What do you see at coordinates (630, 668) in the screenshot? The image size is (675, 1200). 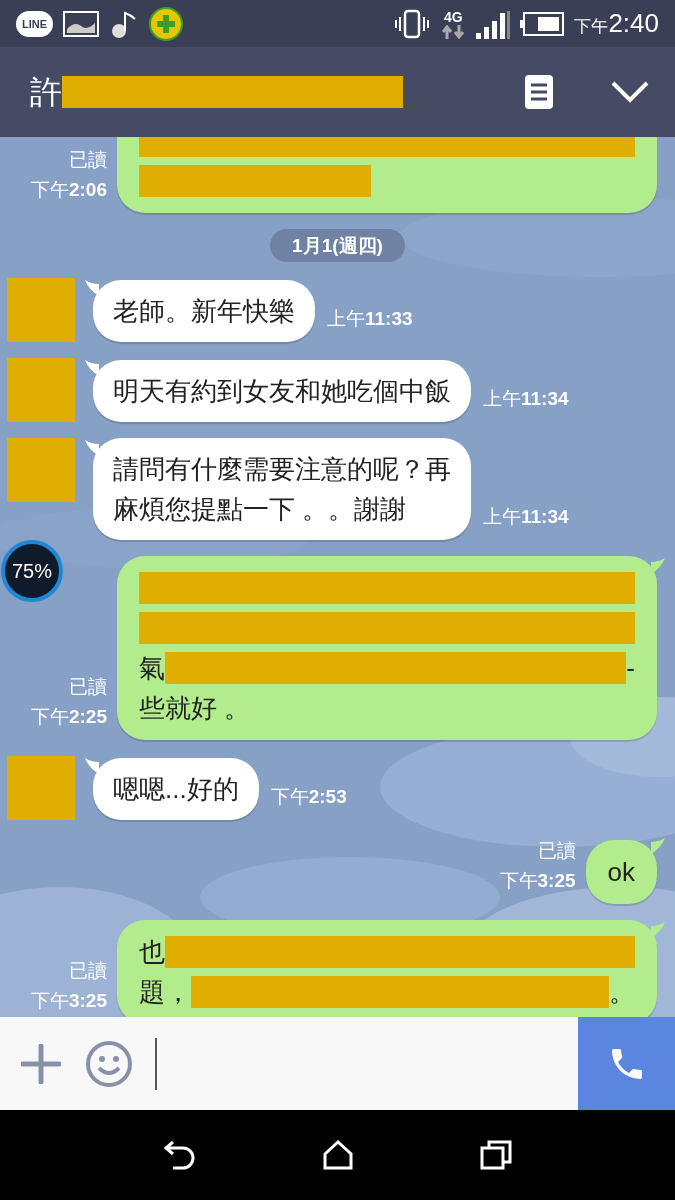 I see `message-text: -` at bounding box center [630, 668].